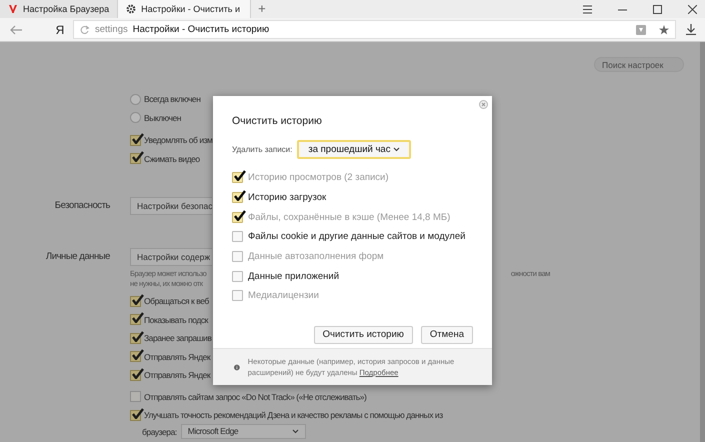 The image size is (705, 442). What do you see at coordinates (664, 29) in the screenshot?
I see `star-icon` at bounding box center [664, 29].